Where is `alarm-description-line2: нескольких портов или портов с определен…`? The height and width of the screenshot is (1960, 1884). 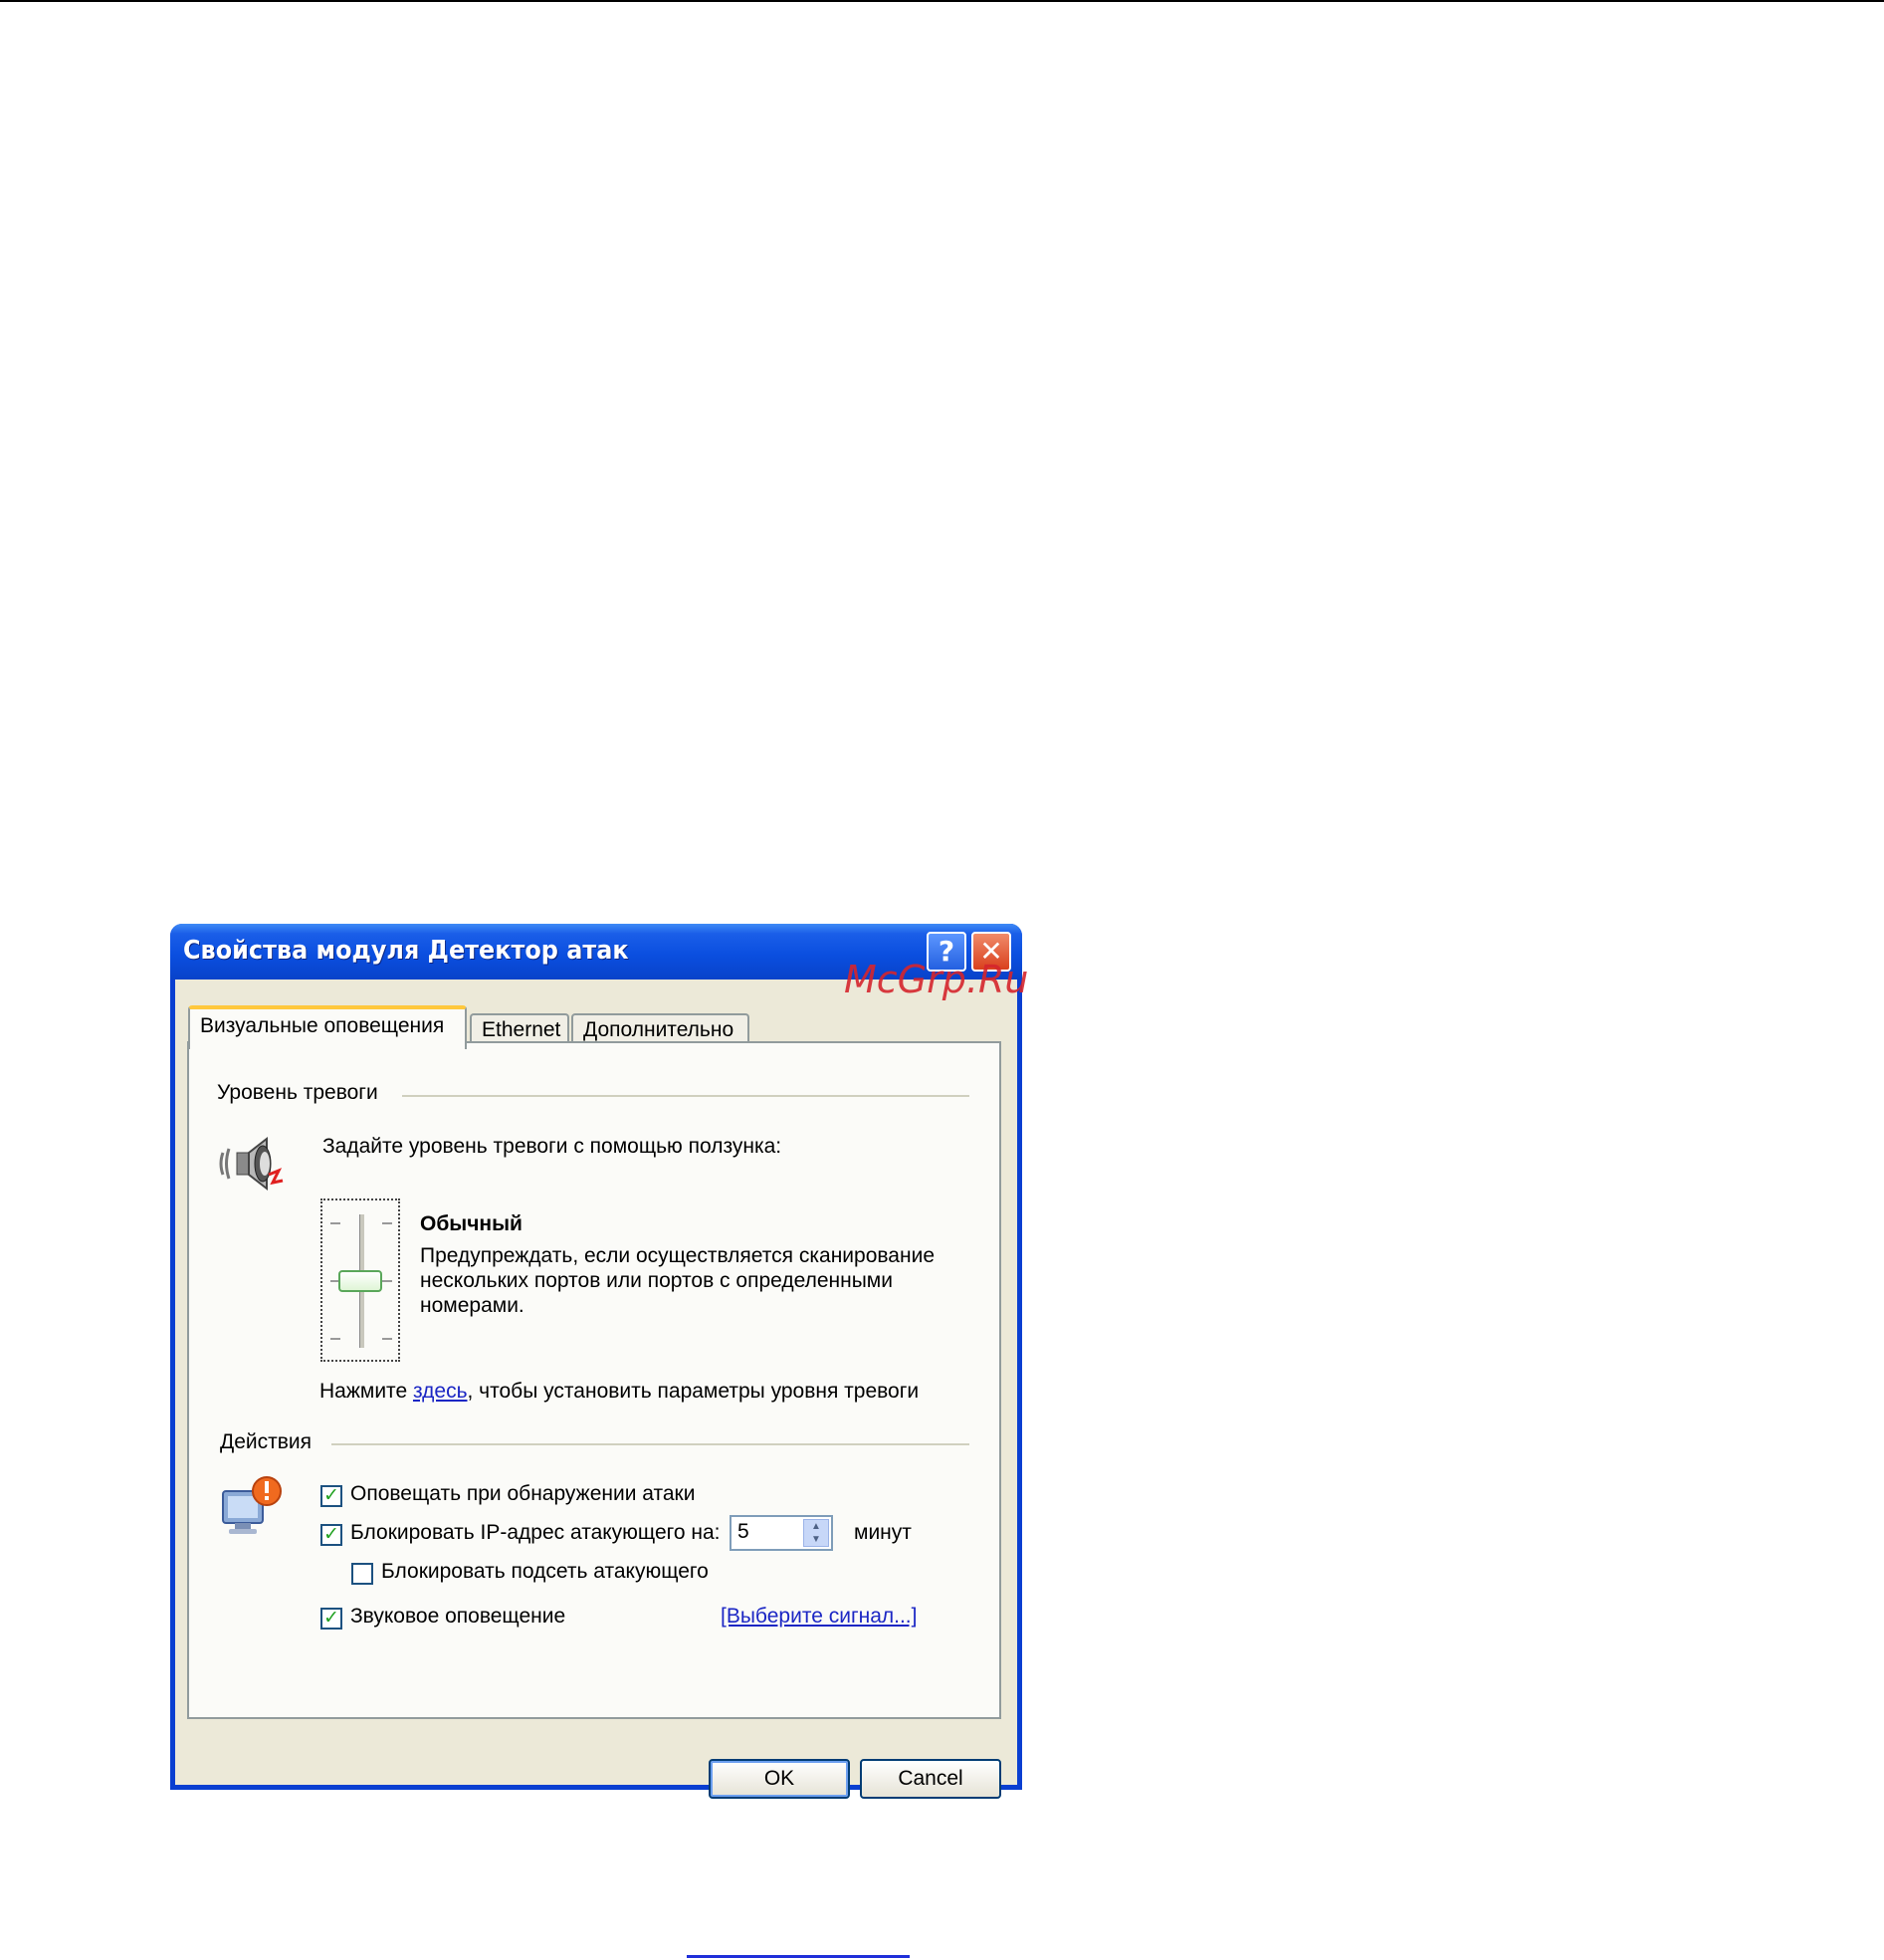 alarm-description-line2: нескольких портов или портов с определен… is located at coordinates (656, 1281).